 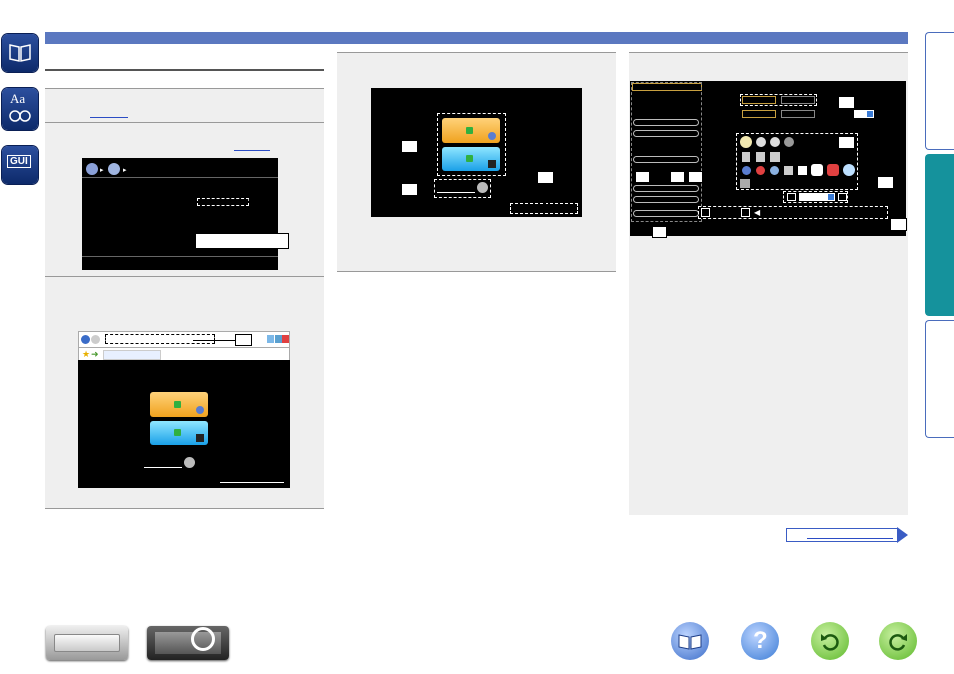 I want to click on book-icon, so click(x=20, y=53).